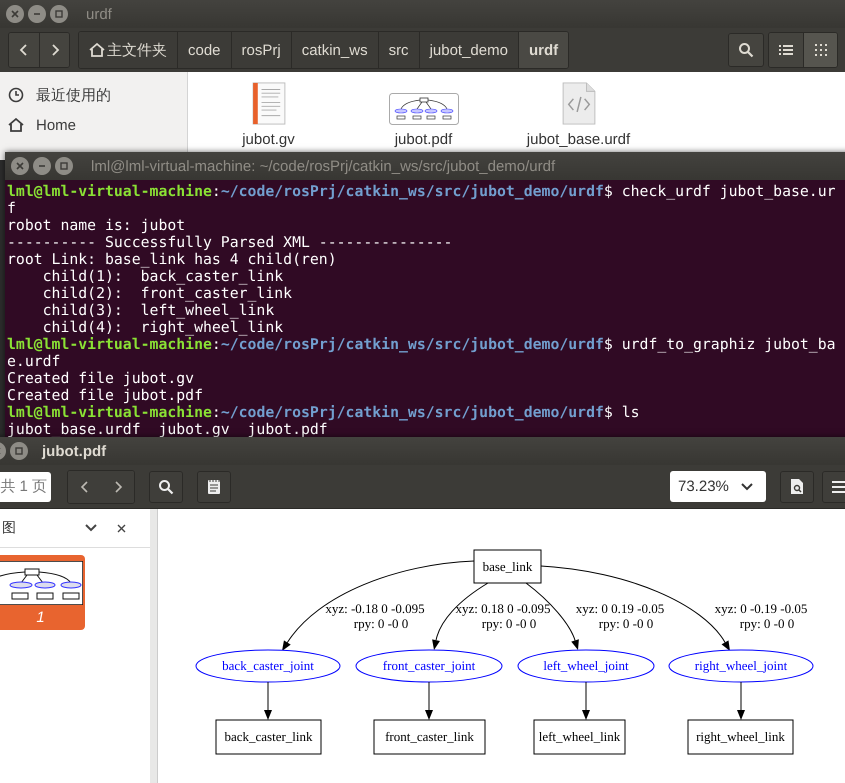 This screenshot has width=845, height=783. I want to click on file-name: jubot.gv, so click(268, 139).